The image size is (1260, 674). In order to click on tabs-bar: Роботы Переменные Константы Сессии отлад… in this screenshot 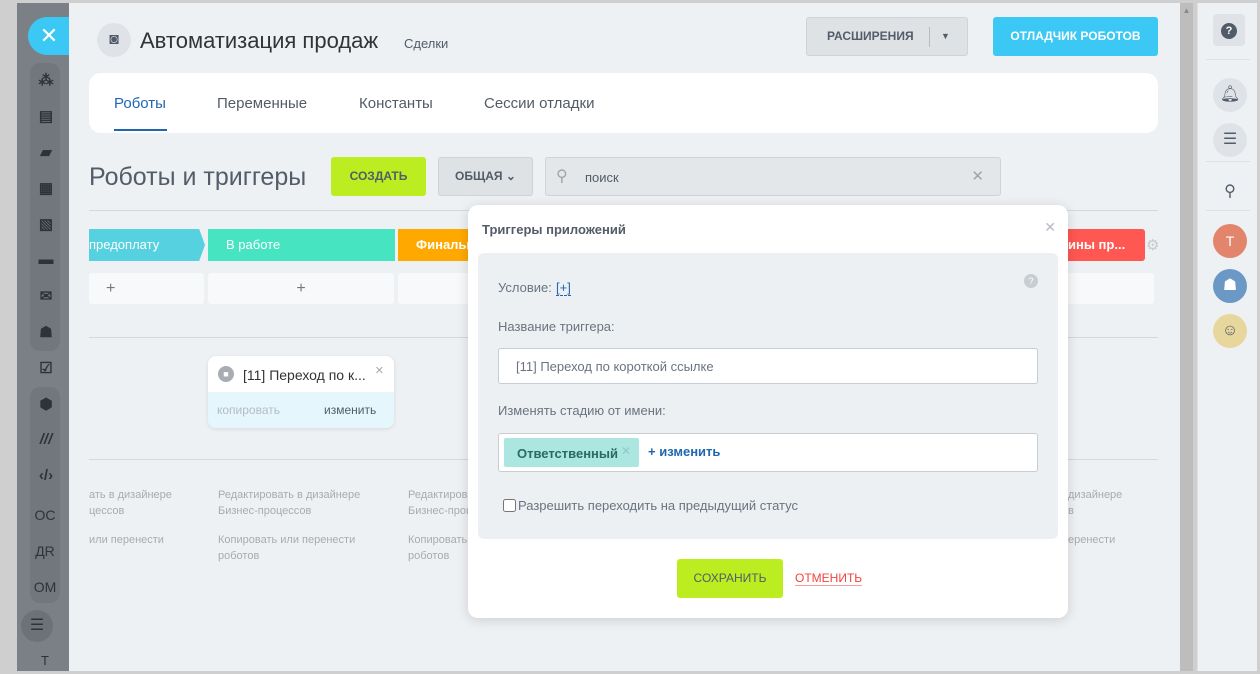, I will do `click(623, 103)`.